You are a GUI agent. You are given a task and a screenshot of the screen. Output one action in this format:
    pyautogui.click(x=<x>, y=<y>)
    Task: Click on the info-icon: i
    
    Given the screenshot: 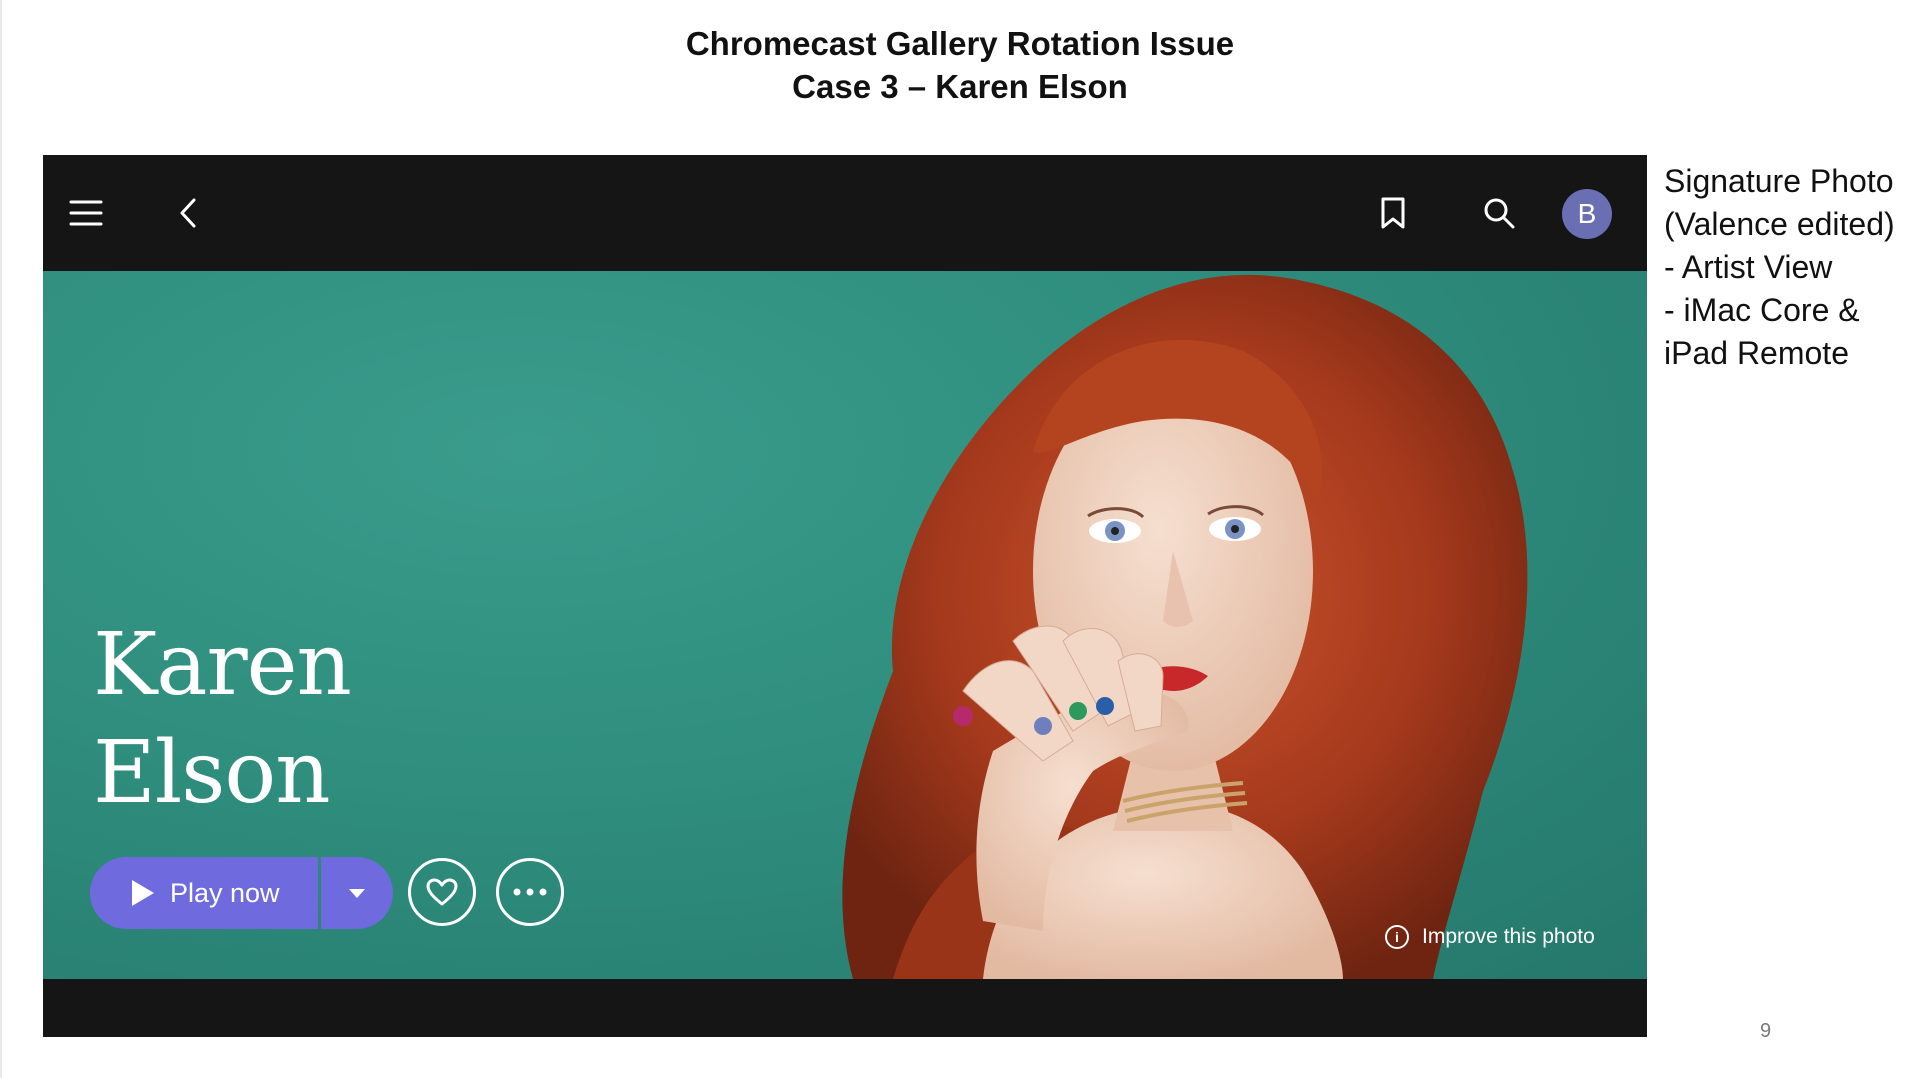 What is the action you would take?
    pyautogui.click(x=1397, y=937)
    